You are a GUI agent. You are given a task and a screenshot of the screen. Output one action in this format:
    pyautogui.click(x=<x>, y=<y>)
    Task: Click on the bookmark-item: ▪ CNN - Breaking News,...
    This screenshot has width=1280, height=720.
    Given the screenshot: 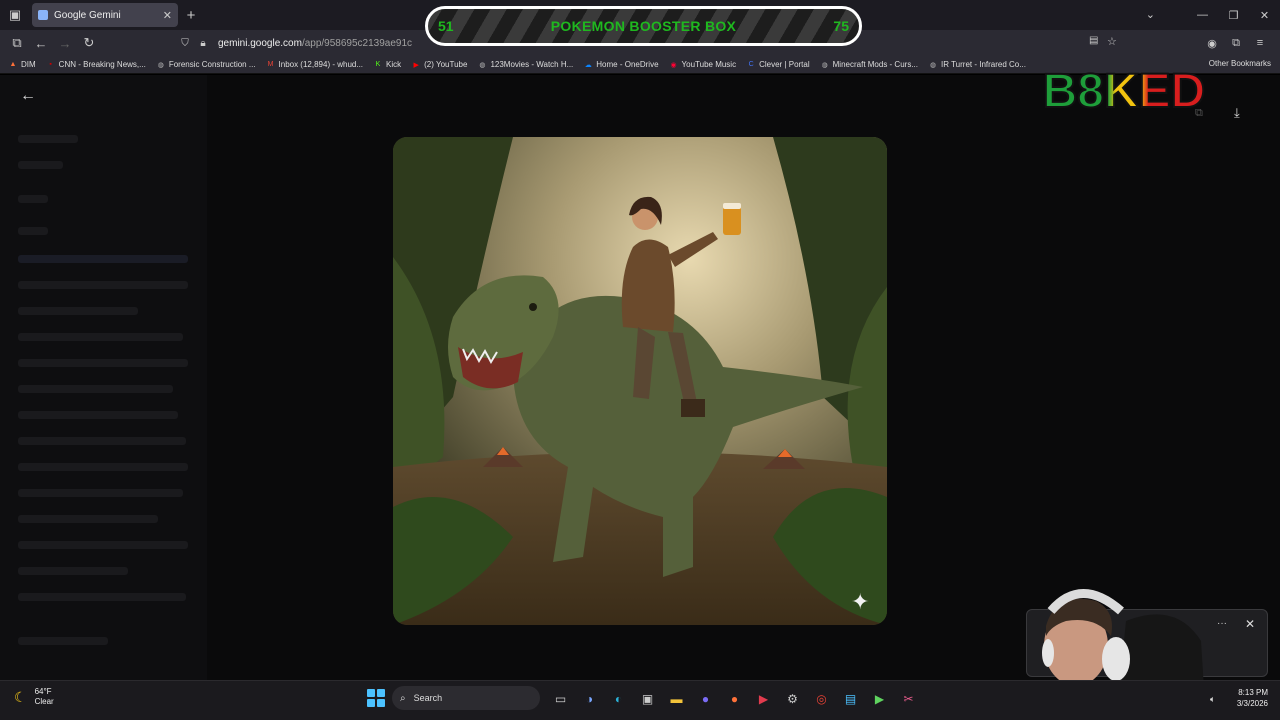 What is the action you would take?
    pyautogui.click(x=96, y=64)
    